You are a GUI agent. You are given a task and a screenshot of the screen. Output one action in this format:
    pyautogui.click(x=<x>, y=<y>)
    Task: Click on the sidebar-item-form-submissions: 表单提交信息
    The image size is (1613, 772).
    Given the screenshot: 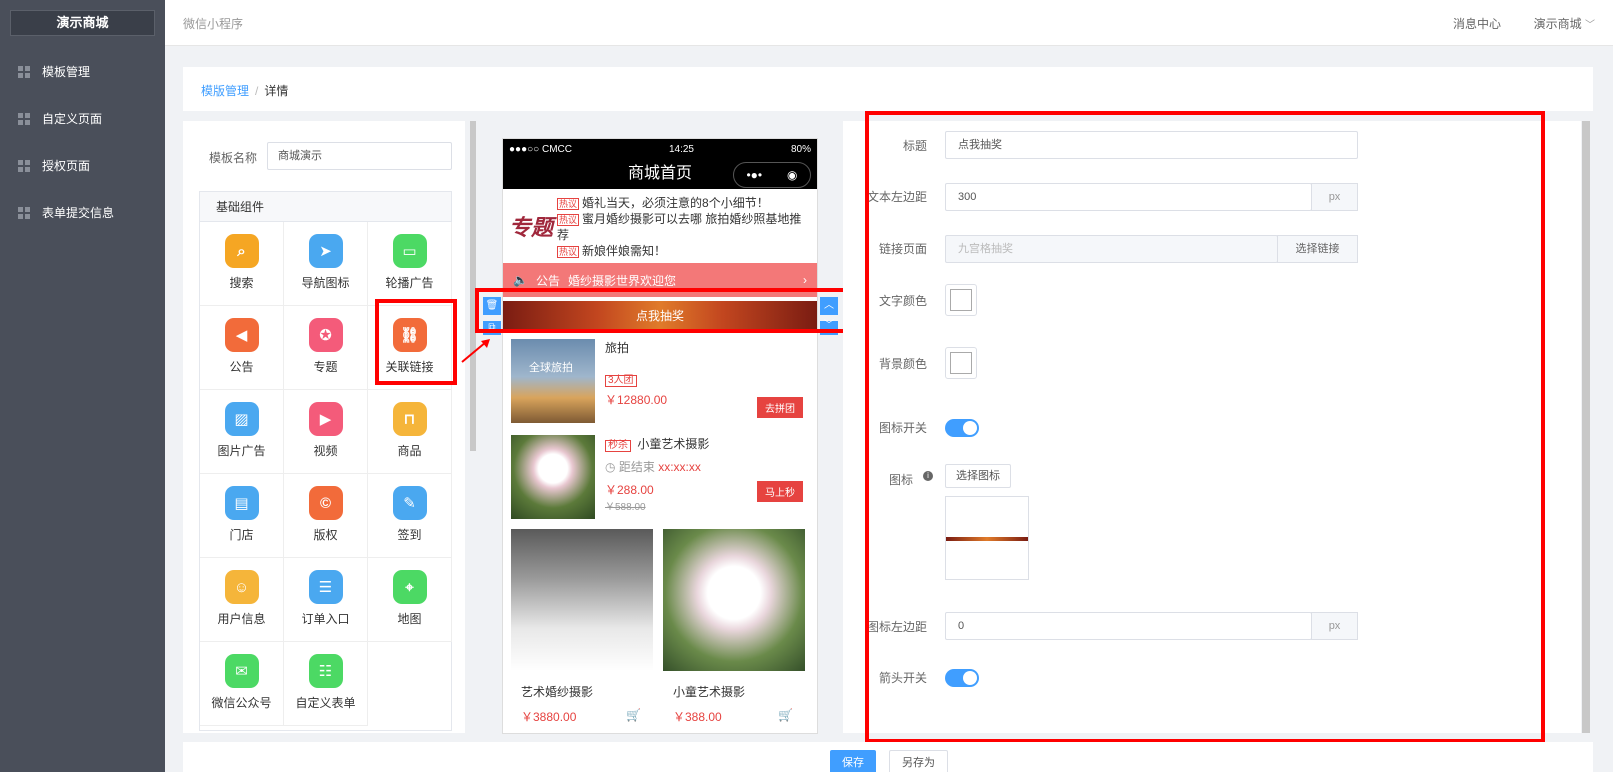 What is the action you would take?
    pyautogui.click(x=82, y=212)
    